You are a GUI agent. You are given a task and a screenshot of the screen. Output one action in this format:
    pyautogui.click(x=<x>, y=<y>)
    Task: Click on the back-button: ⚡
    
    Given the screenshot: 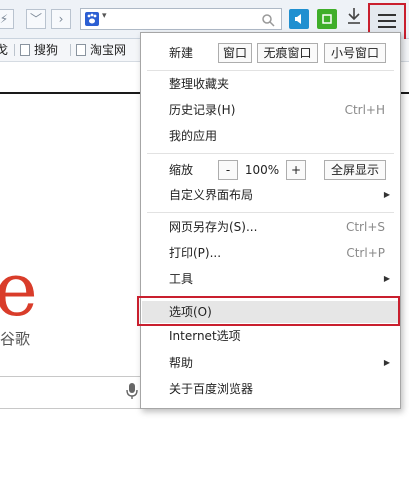 What is the action you would take?
    pyautogui.click(x=7, y=19)
    